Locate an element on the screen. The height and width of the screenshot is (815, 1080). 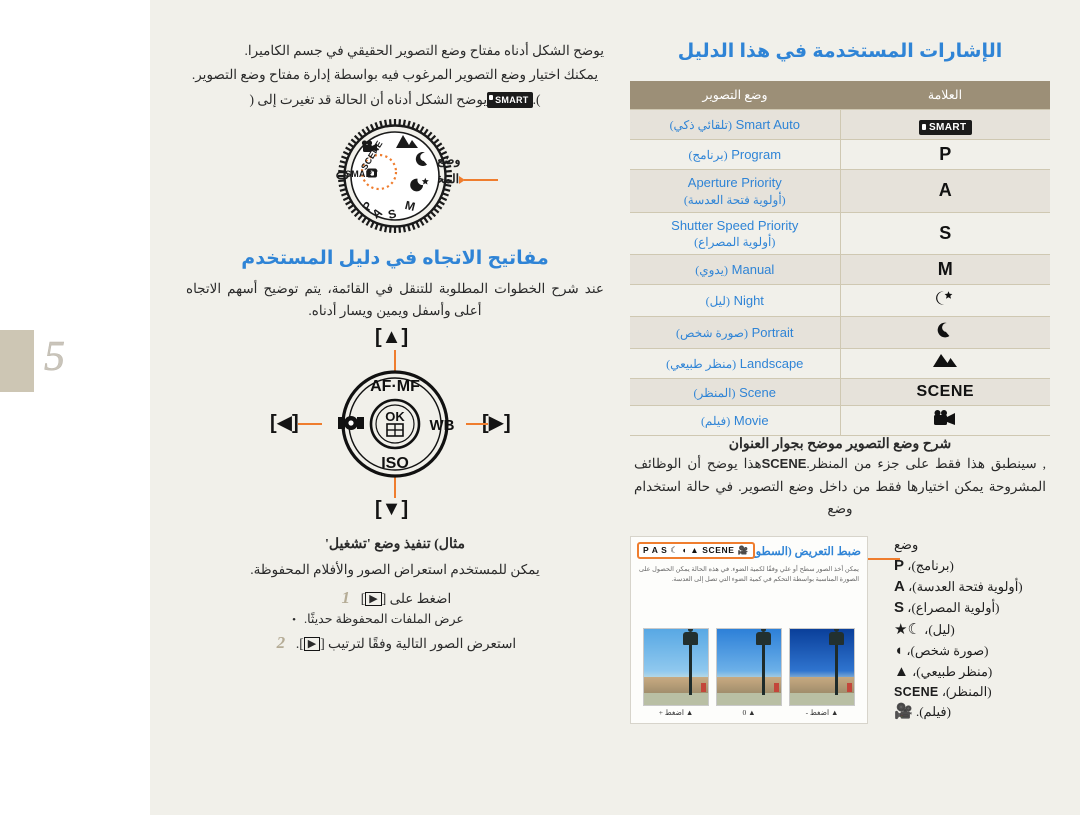
callout-item-s: (أولوية المصراع)، S is located at coordinates (969, 607).